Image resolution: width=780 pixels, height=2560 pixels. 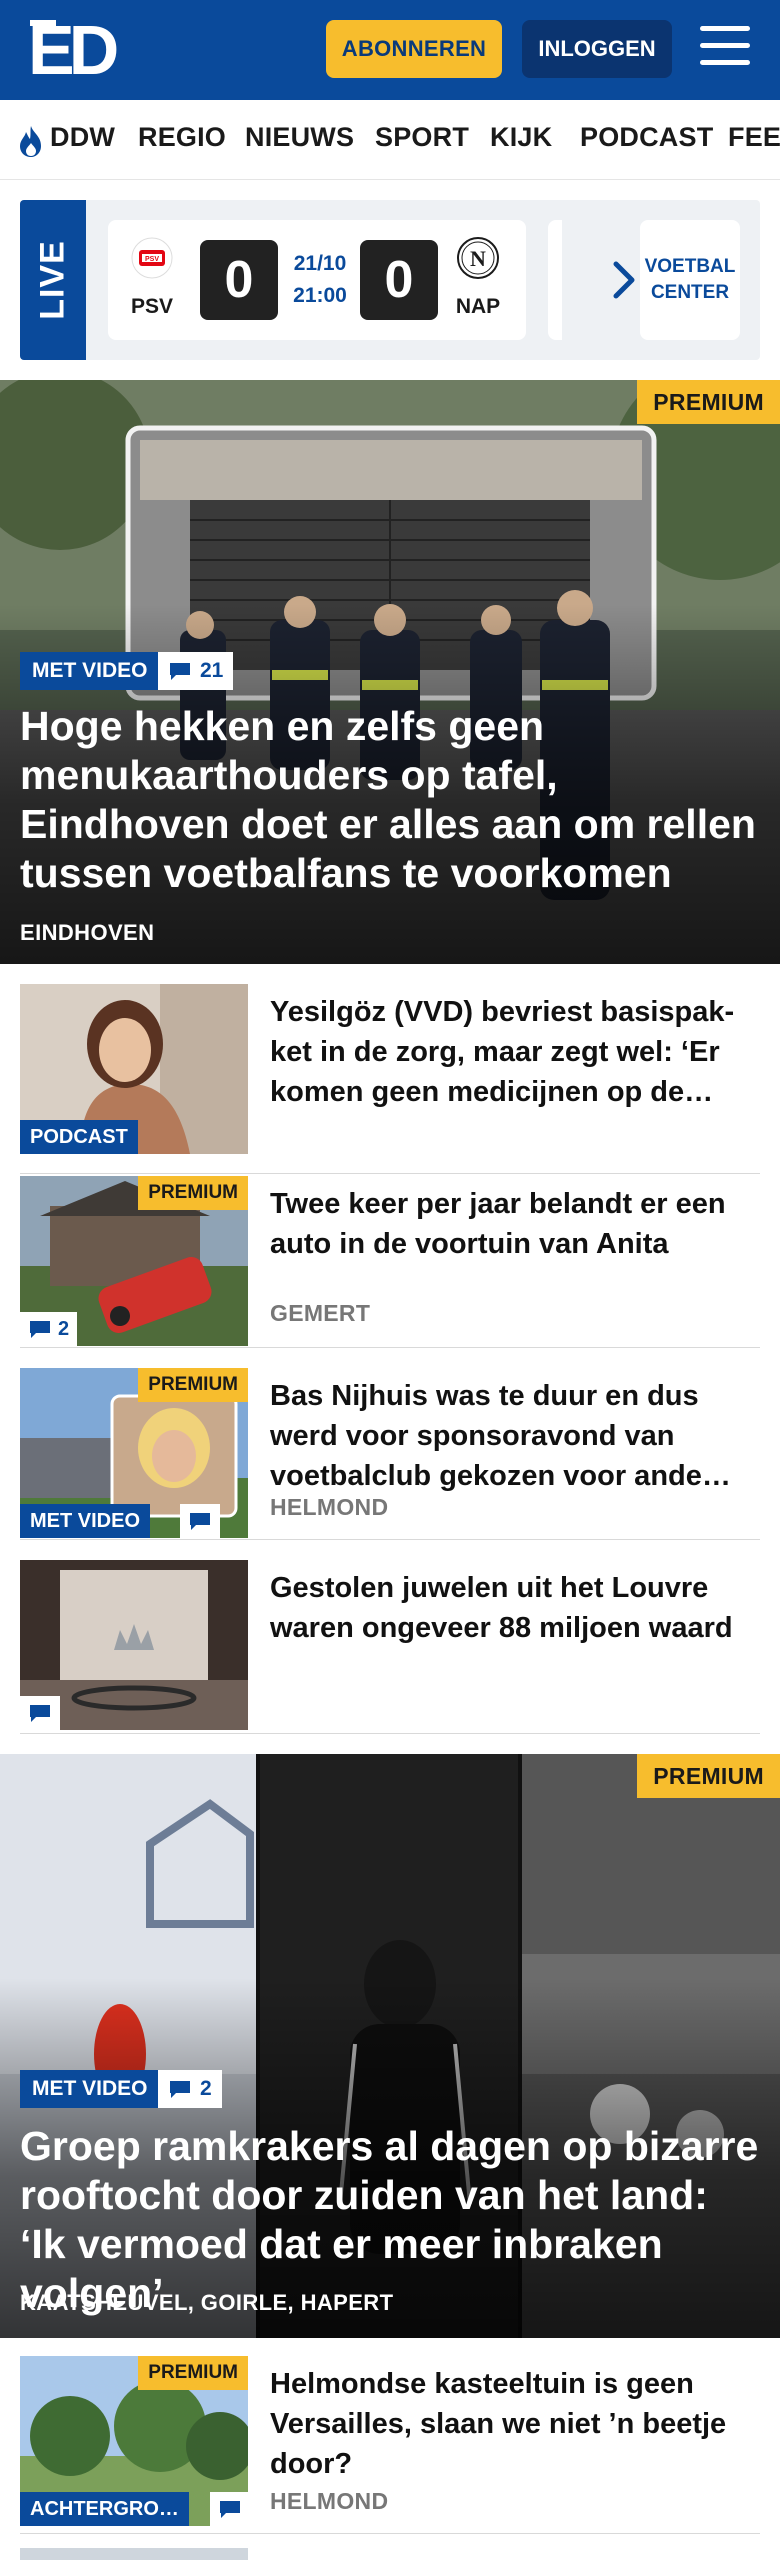 What do you see at coordinates (30, 141) in the screenshot?
I see `flame-icon` at bounding box center [30, 141].